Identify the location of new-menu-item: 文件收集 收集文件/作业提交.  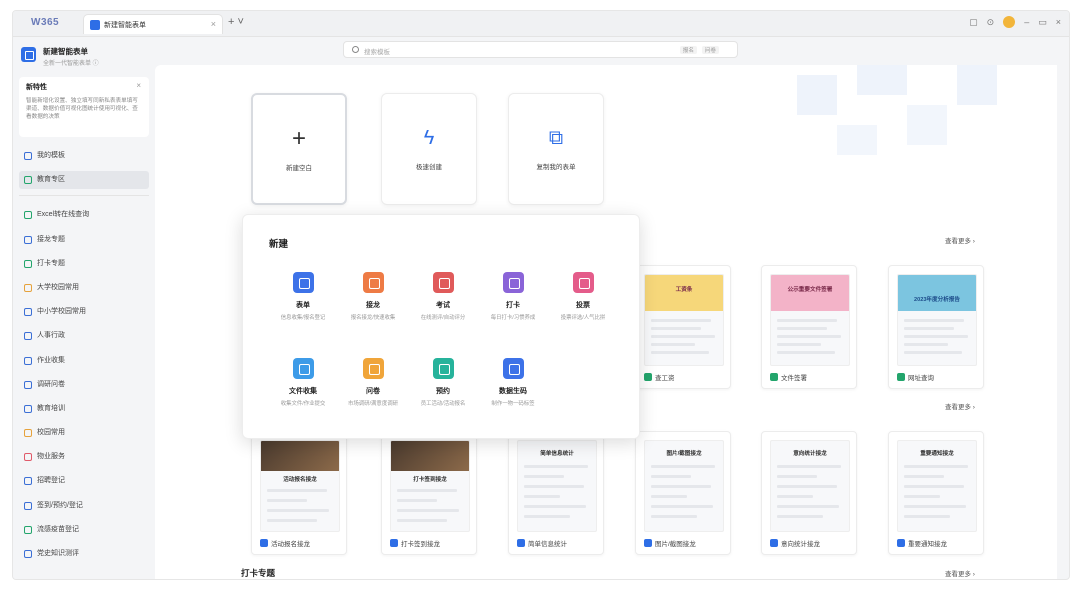
(303, 382).